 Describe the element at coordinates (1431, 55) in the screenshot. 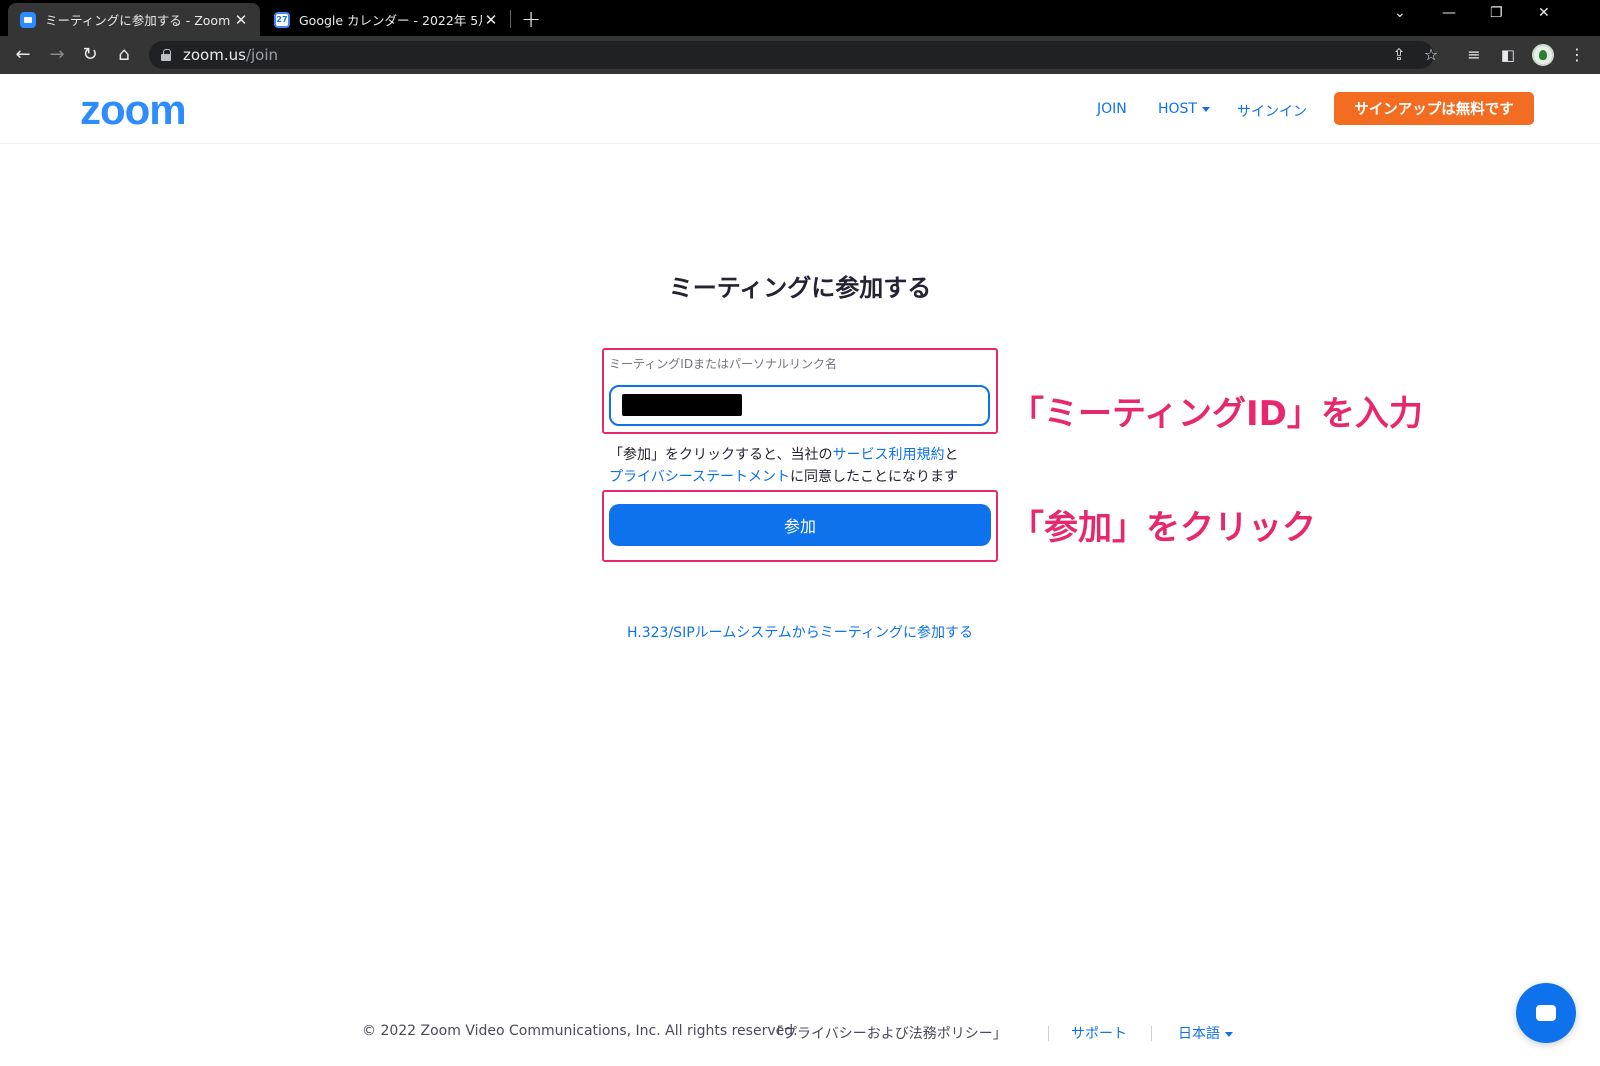

I see `bookmark-star-icon: ☆` at that location.